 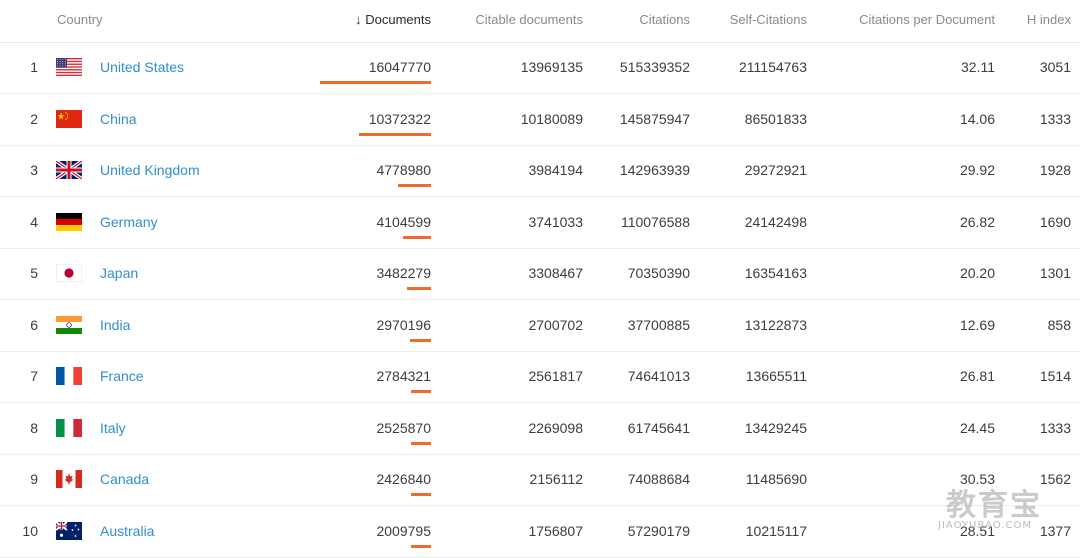 What do you see at coordinates (912, 19) in the screenshot?
I see `header-citations-per-document: Citations per Document` at bounding box center [912, 19].